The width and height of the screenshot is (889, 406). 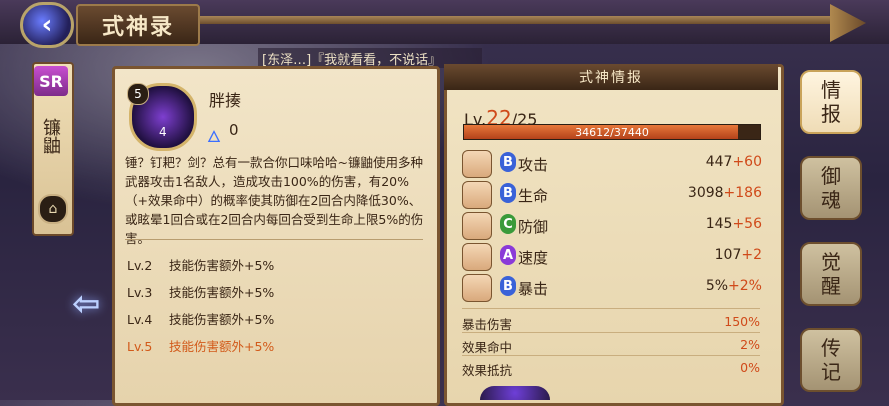 I want to click on stat-row-speed: A 速度 107+2, so click(x=612, y=257).